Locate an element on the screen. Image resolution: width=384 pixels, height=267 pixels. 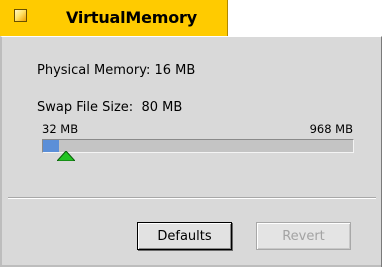
defaults-button: Defaults is located at coordinates (184, 236).